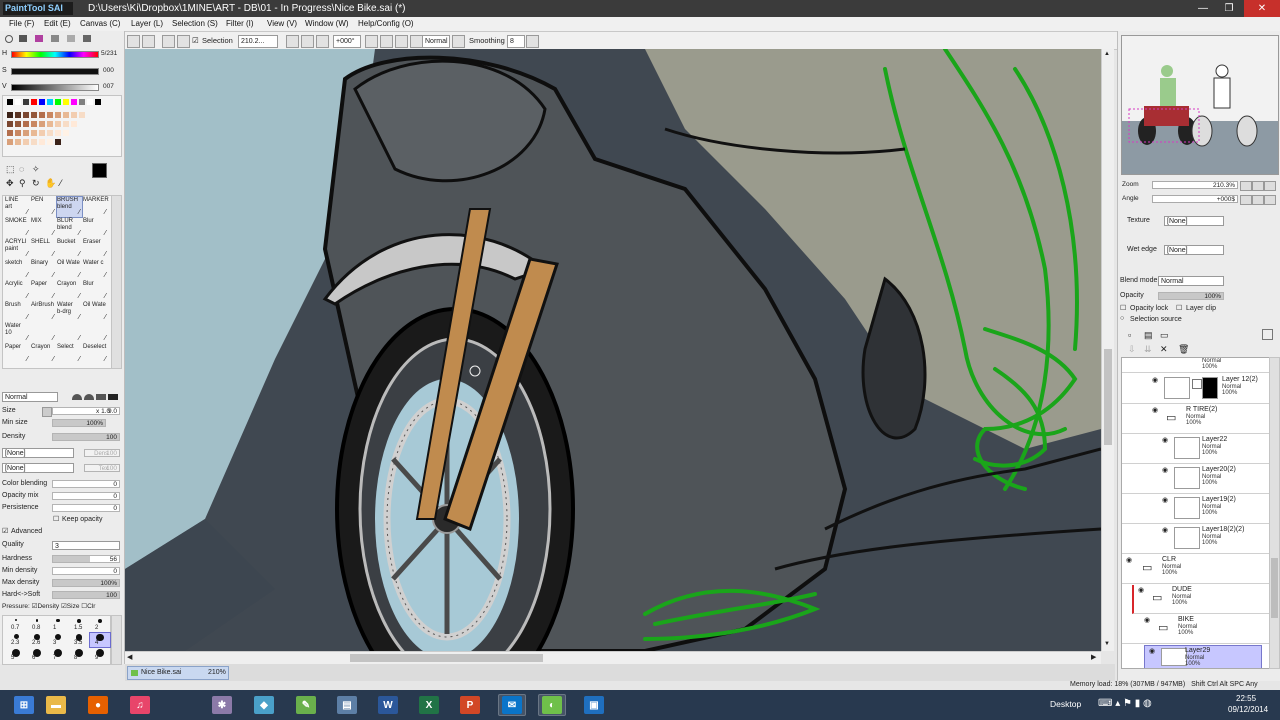  I want to click on brush-size-preset: 5, so click(16, 655).